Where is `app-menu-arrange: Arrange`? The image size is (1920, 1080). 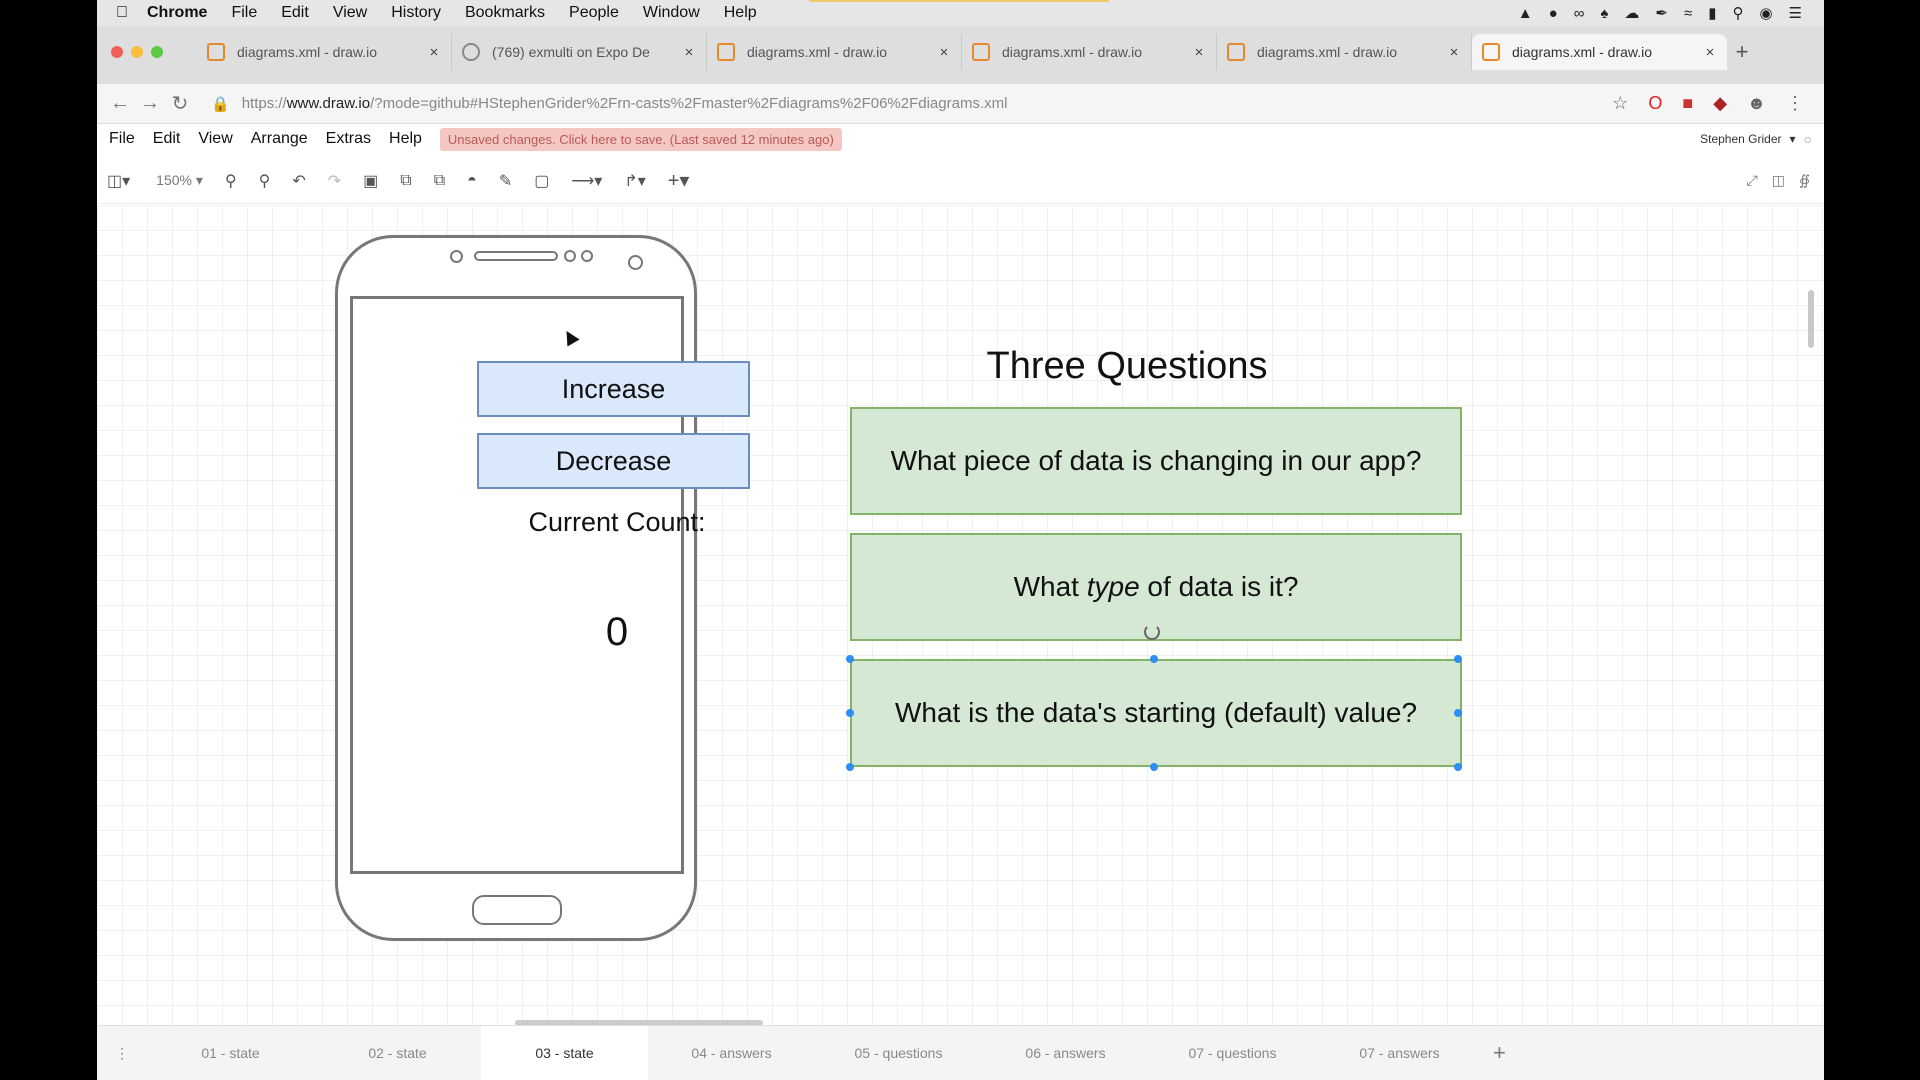 app-menu-arrange: Arrange is located at coordinates (279, 139).